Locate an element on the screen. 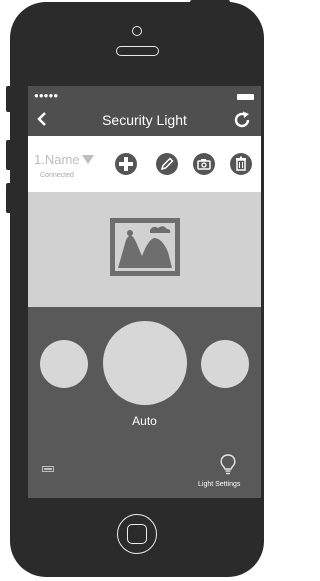 The image size is (320, 581). camera-button is located at coordinates (204, 164).